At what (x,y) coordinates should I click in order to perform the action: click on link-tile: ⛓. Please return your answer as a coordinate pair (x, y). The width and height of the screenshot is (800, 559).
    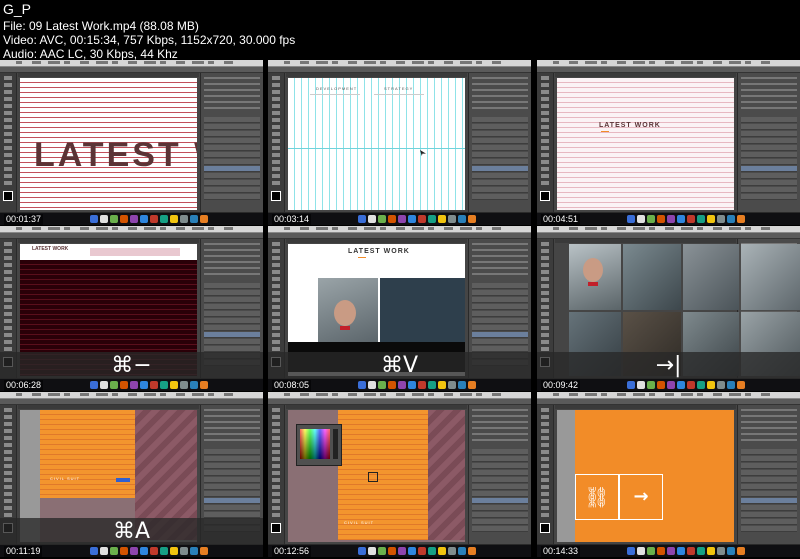
    Looking at the image, I should click on (597, 497).